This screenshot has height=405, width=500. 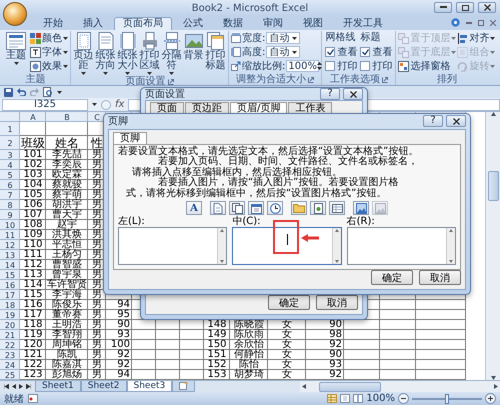 What do you see at coordinates (15, 14) in the screenshot?
I see `office-button` at bounding box center [15, 14].